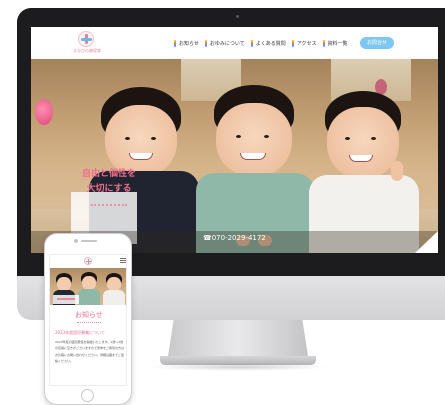 This screenshot has height=405, width=445. What do you see at coordinates (87, 395) in the screenshot?
I see `home-button` at bounding box center [87, 395].